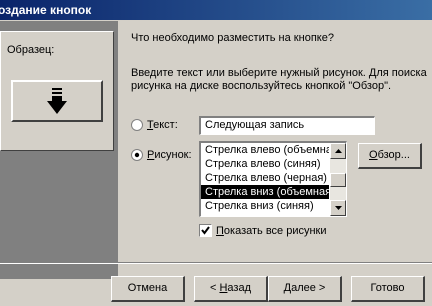  I want to click on scroll-down-button, so click(338, 208).